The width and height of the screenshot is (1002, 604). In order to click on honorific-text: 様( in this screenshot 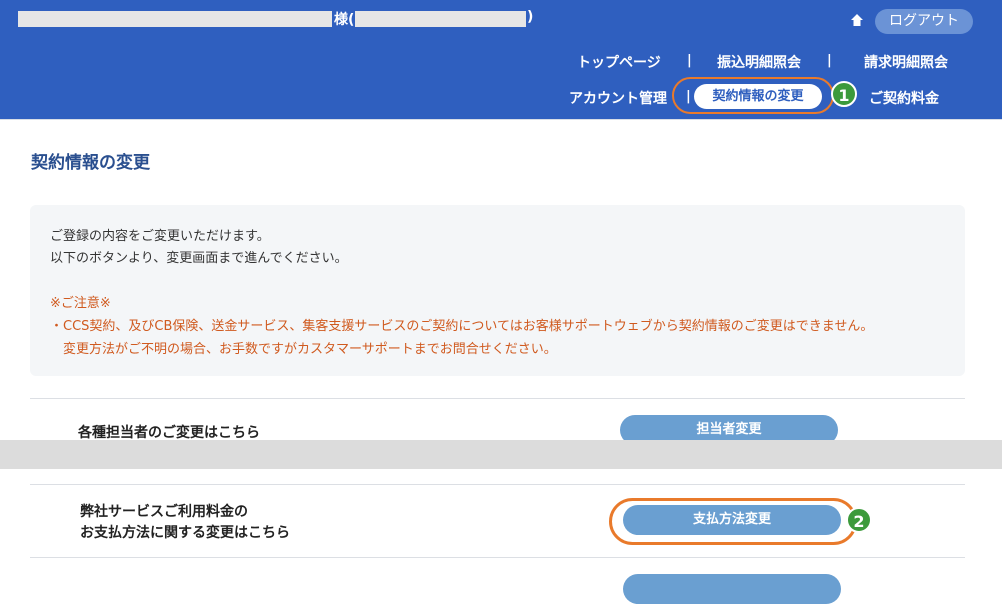, I will do `click(344, 20)`.